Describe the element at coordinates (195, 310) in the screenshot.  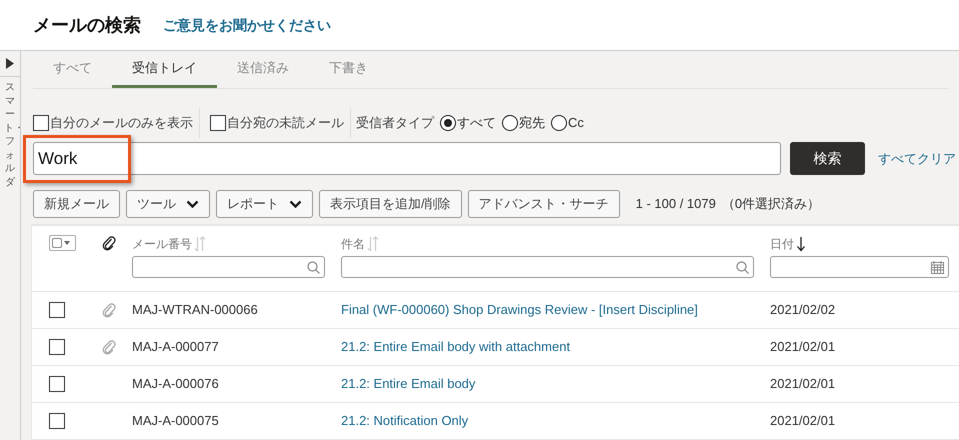
I see `table-cell-text: MAJ-WTRAN-000066` at that location.